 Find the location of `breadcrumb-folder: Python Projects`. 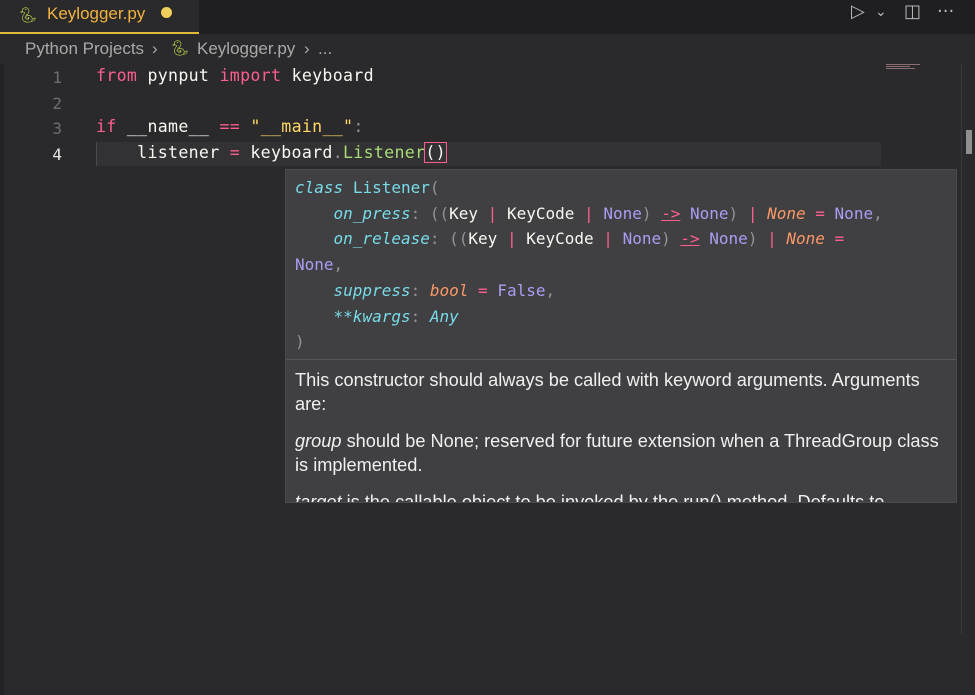

breadcrumb-folder: Python Projects is located at coordinates (84, 49).